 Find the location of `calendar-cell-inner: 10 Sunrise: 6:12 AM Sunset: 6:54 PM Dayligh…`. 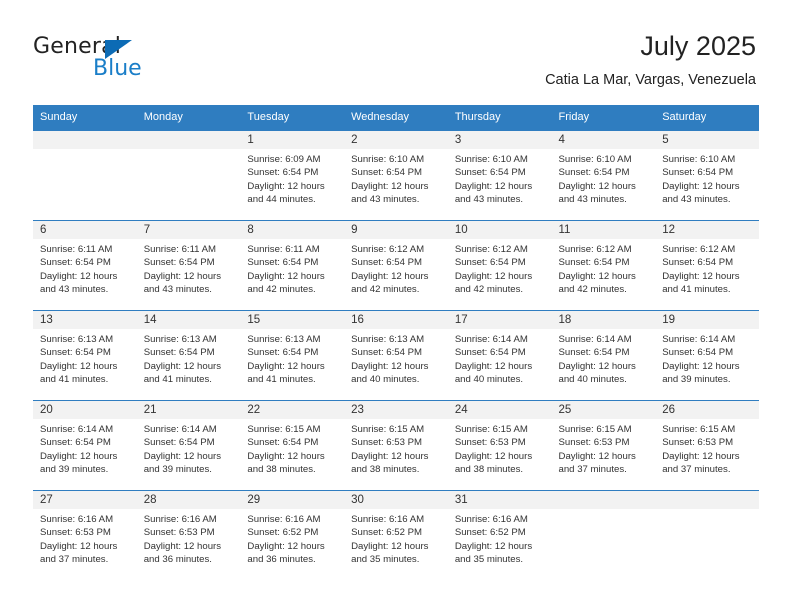

calendar-cell-inner: 10 Sunrise: 6:12 AM Sunset: 6:54 PM Dayligh… is located at coordinates (499, 265).